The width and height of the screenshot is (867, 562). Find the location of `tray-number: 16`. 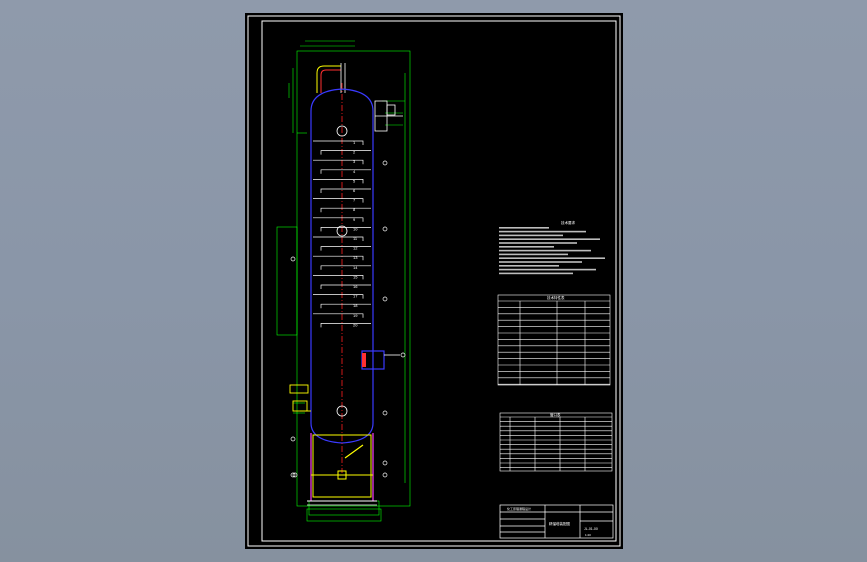

tray-number: 16 is located at coordinates (355, 286).